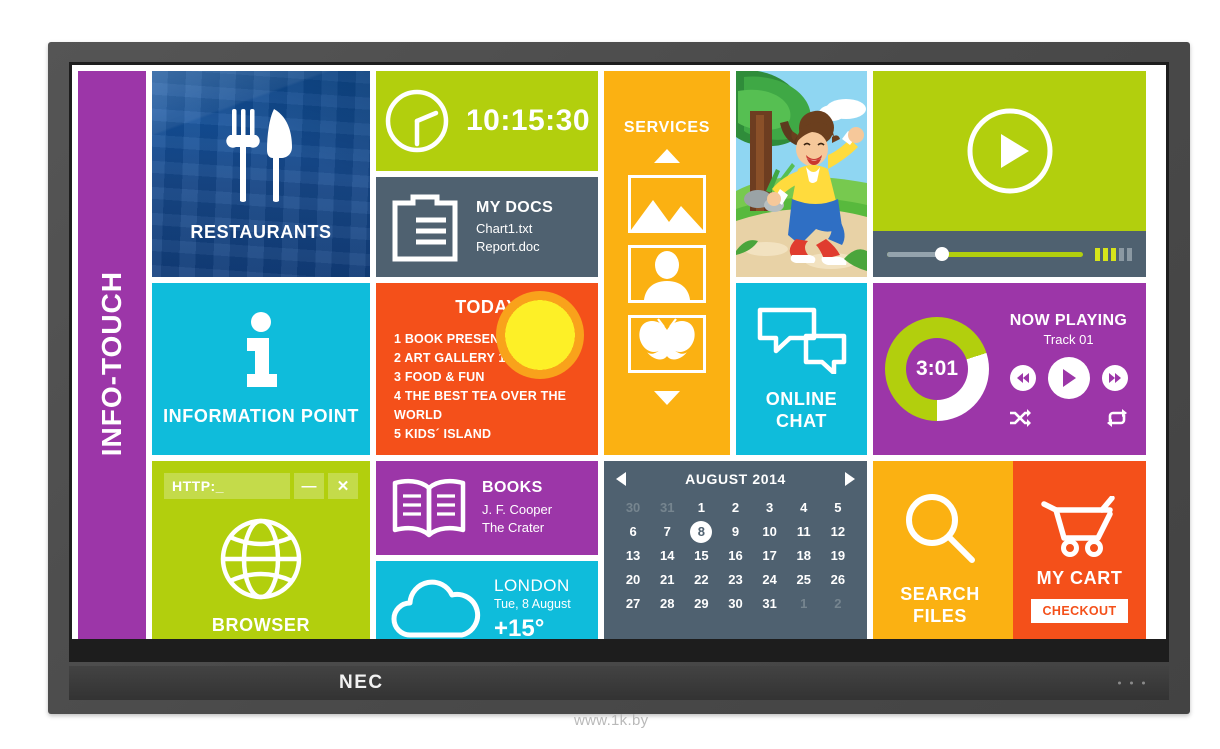 This screenshot has height=749, width=1220. I want to click on clock-docs-column: 10:15:30 MY DOCS Chart1.txt Report.doc, so click(487, 174).